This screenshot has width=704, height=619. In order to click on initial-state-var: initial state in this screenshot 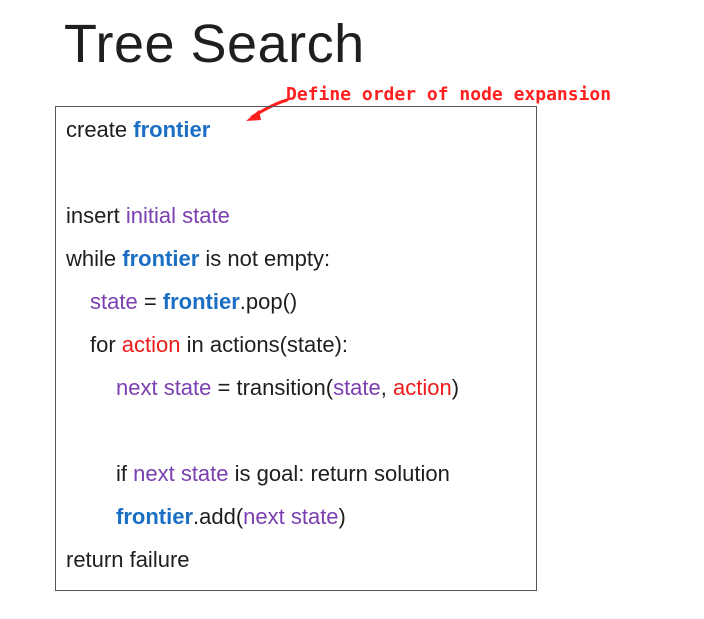, I will do `click(177, 215)`.